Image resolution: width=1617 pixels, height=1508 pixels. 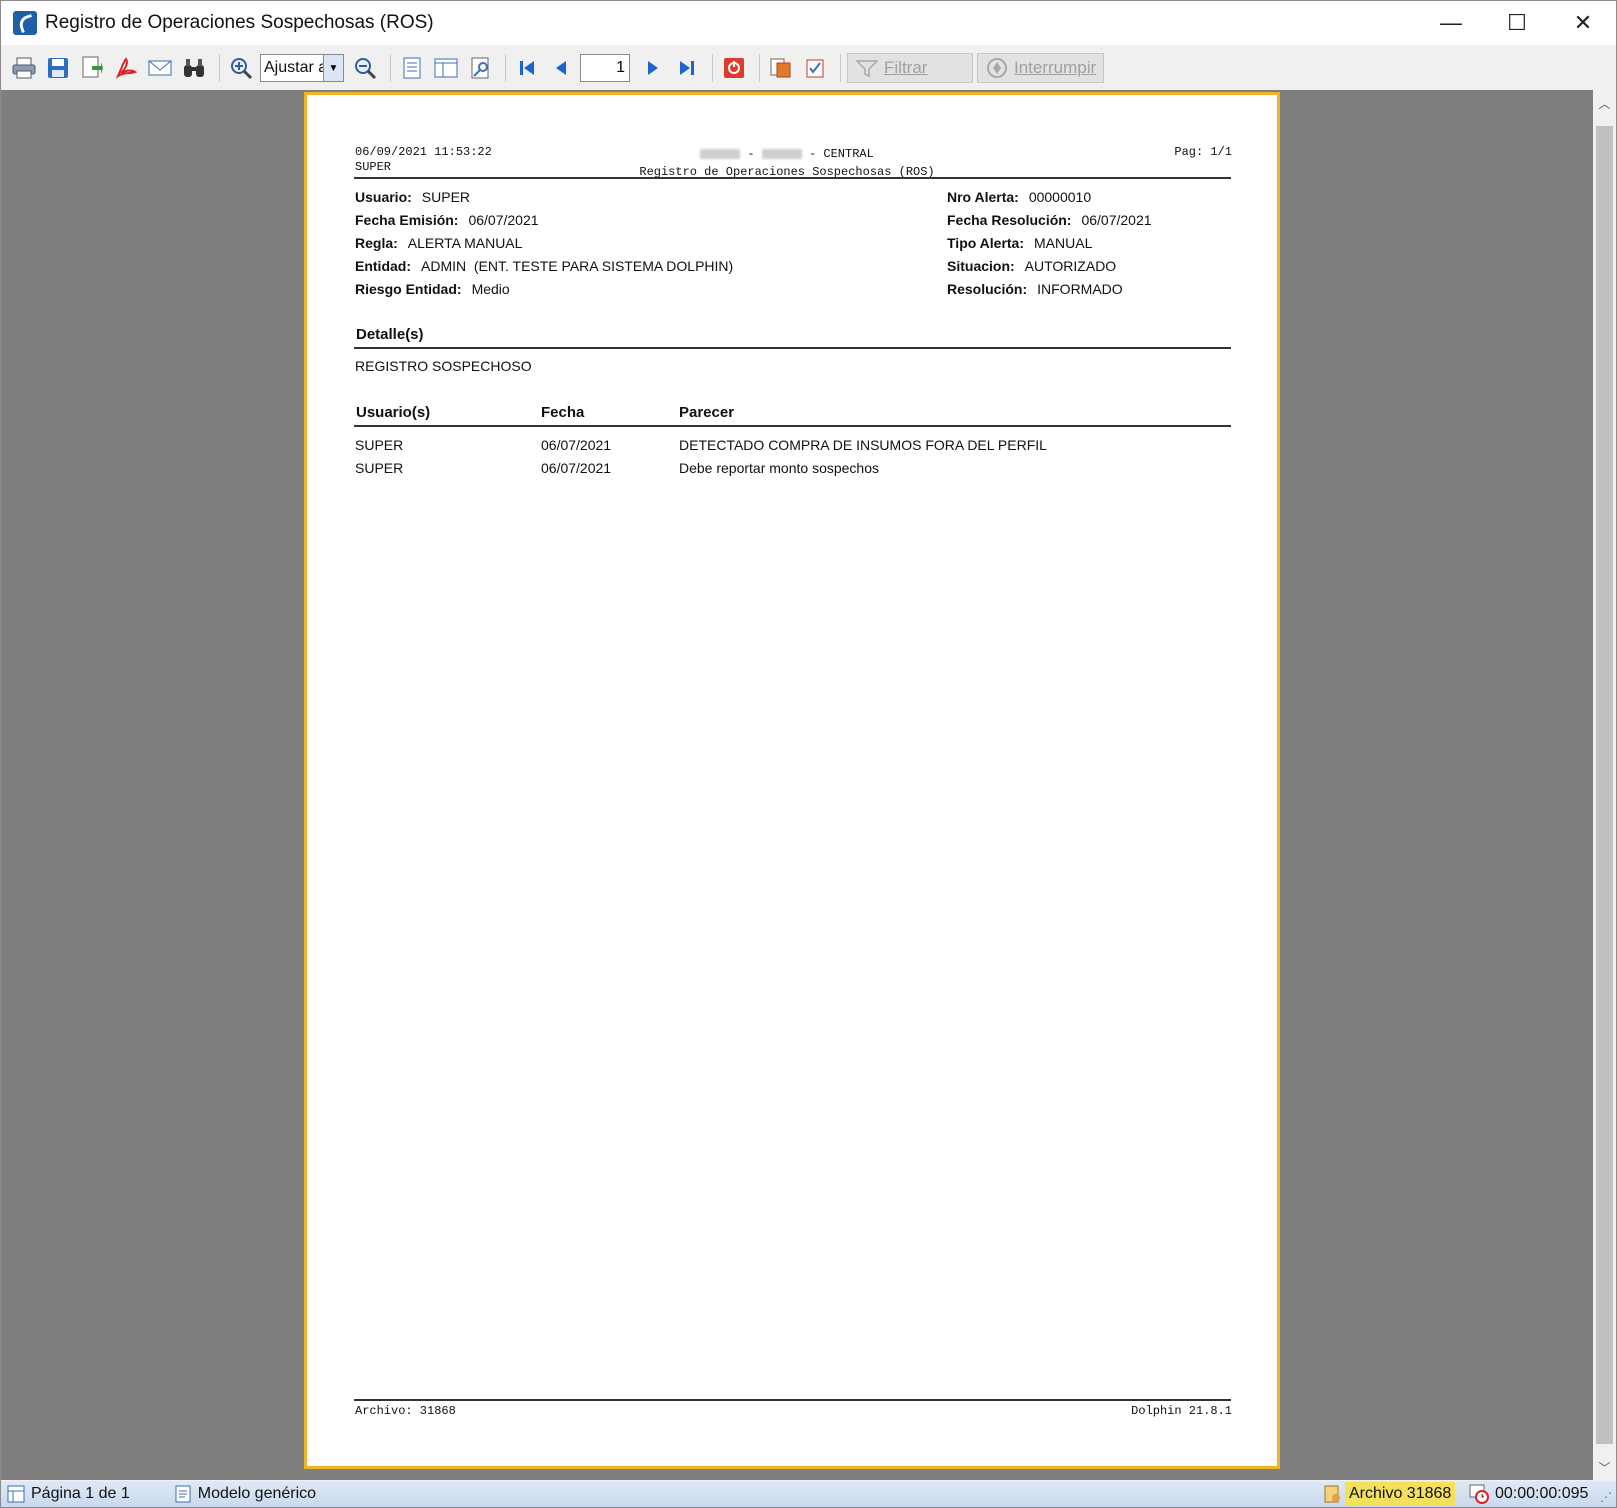 What do you see at coordinates (1181, 1411) in the screenshot?
I see `footer-version: Dolphin 21.8.1` at bounding box center [1181, 1411].